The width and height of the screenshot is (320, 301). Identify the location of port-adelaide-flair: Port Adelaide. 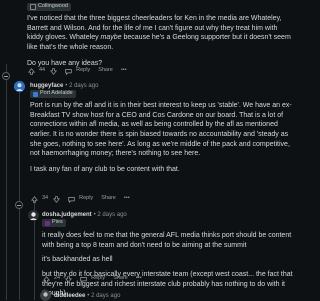
(53, 94).